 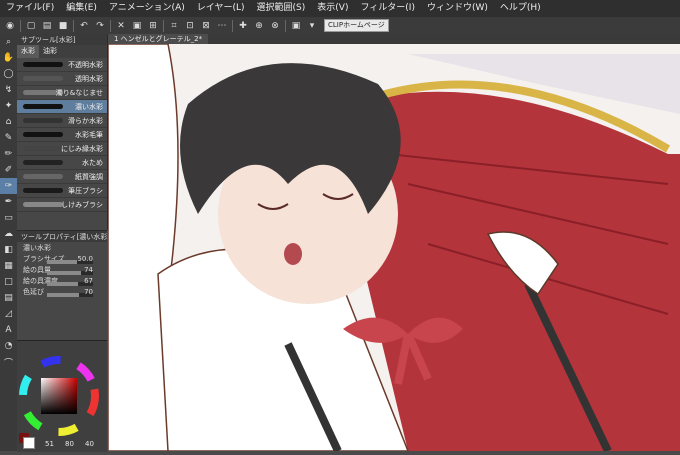 I want to click on clip-homepage-button: CLIPホームページ, so click(x=356, y=25).